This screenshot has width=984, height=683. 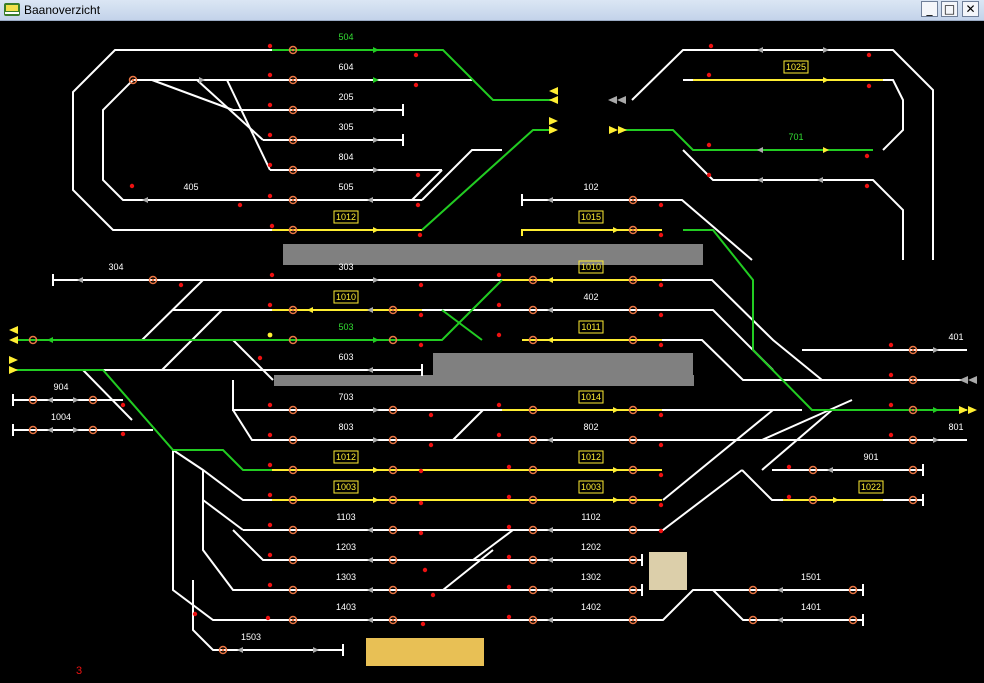 I want to click on train-1014: 1014, so click(x=591, y=397).